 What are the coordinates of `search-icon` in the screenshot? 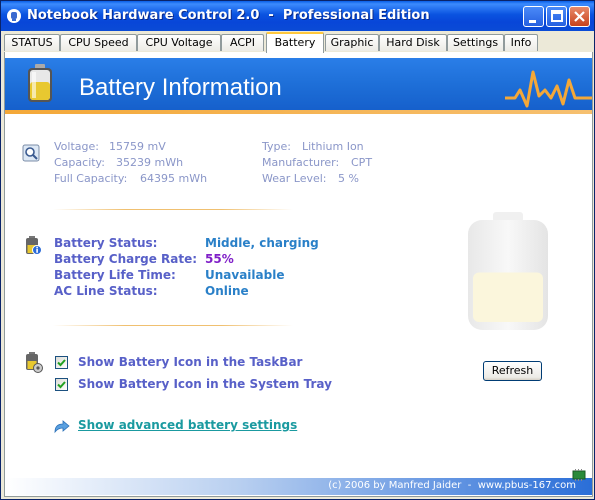 It's located at (31, 153).